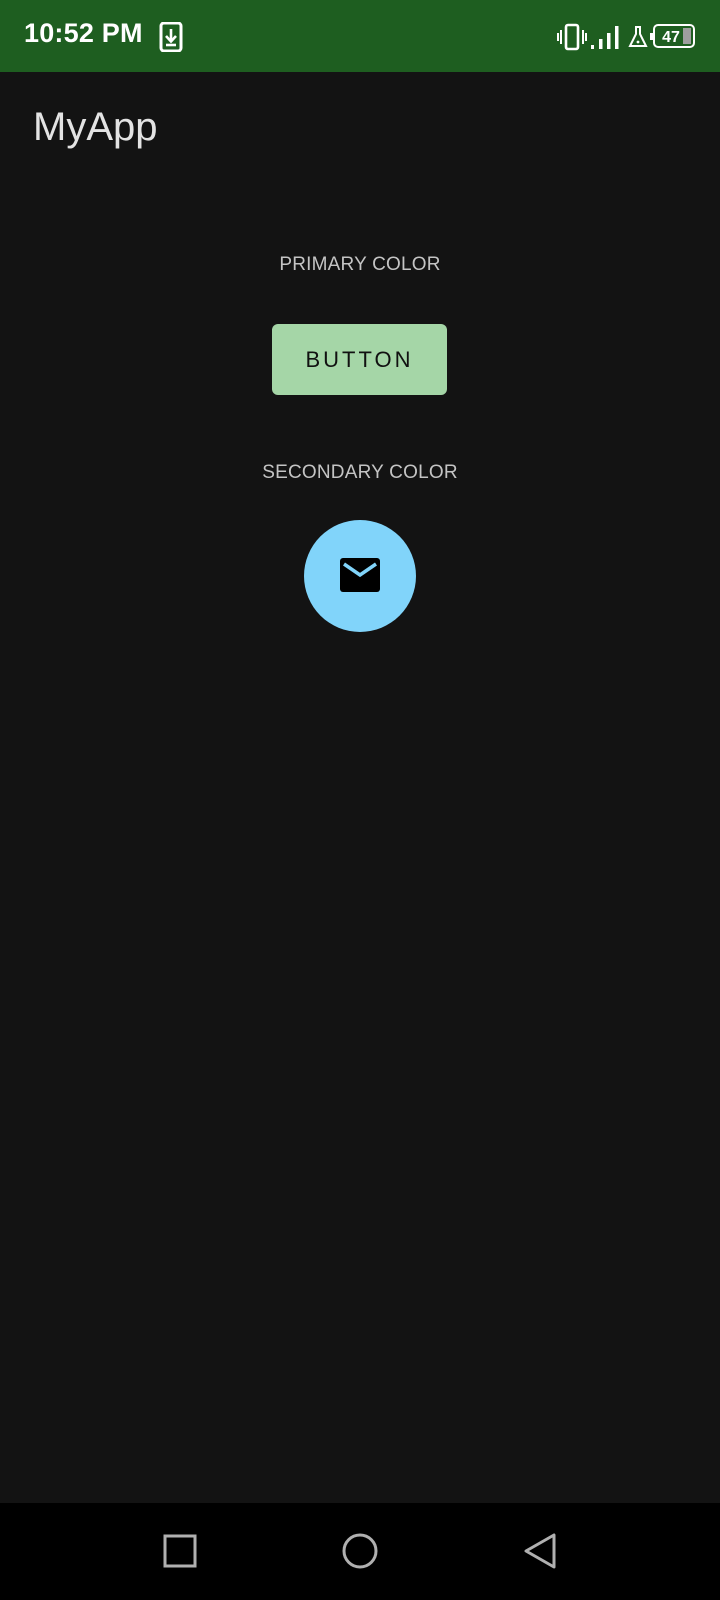 Image resolution: width=720 pixels, height=1600 pixels. Describe the element at coordinates (572, 37) in the screenshot. I see `vibrate-icon` at that location.